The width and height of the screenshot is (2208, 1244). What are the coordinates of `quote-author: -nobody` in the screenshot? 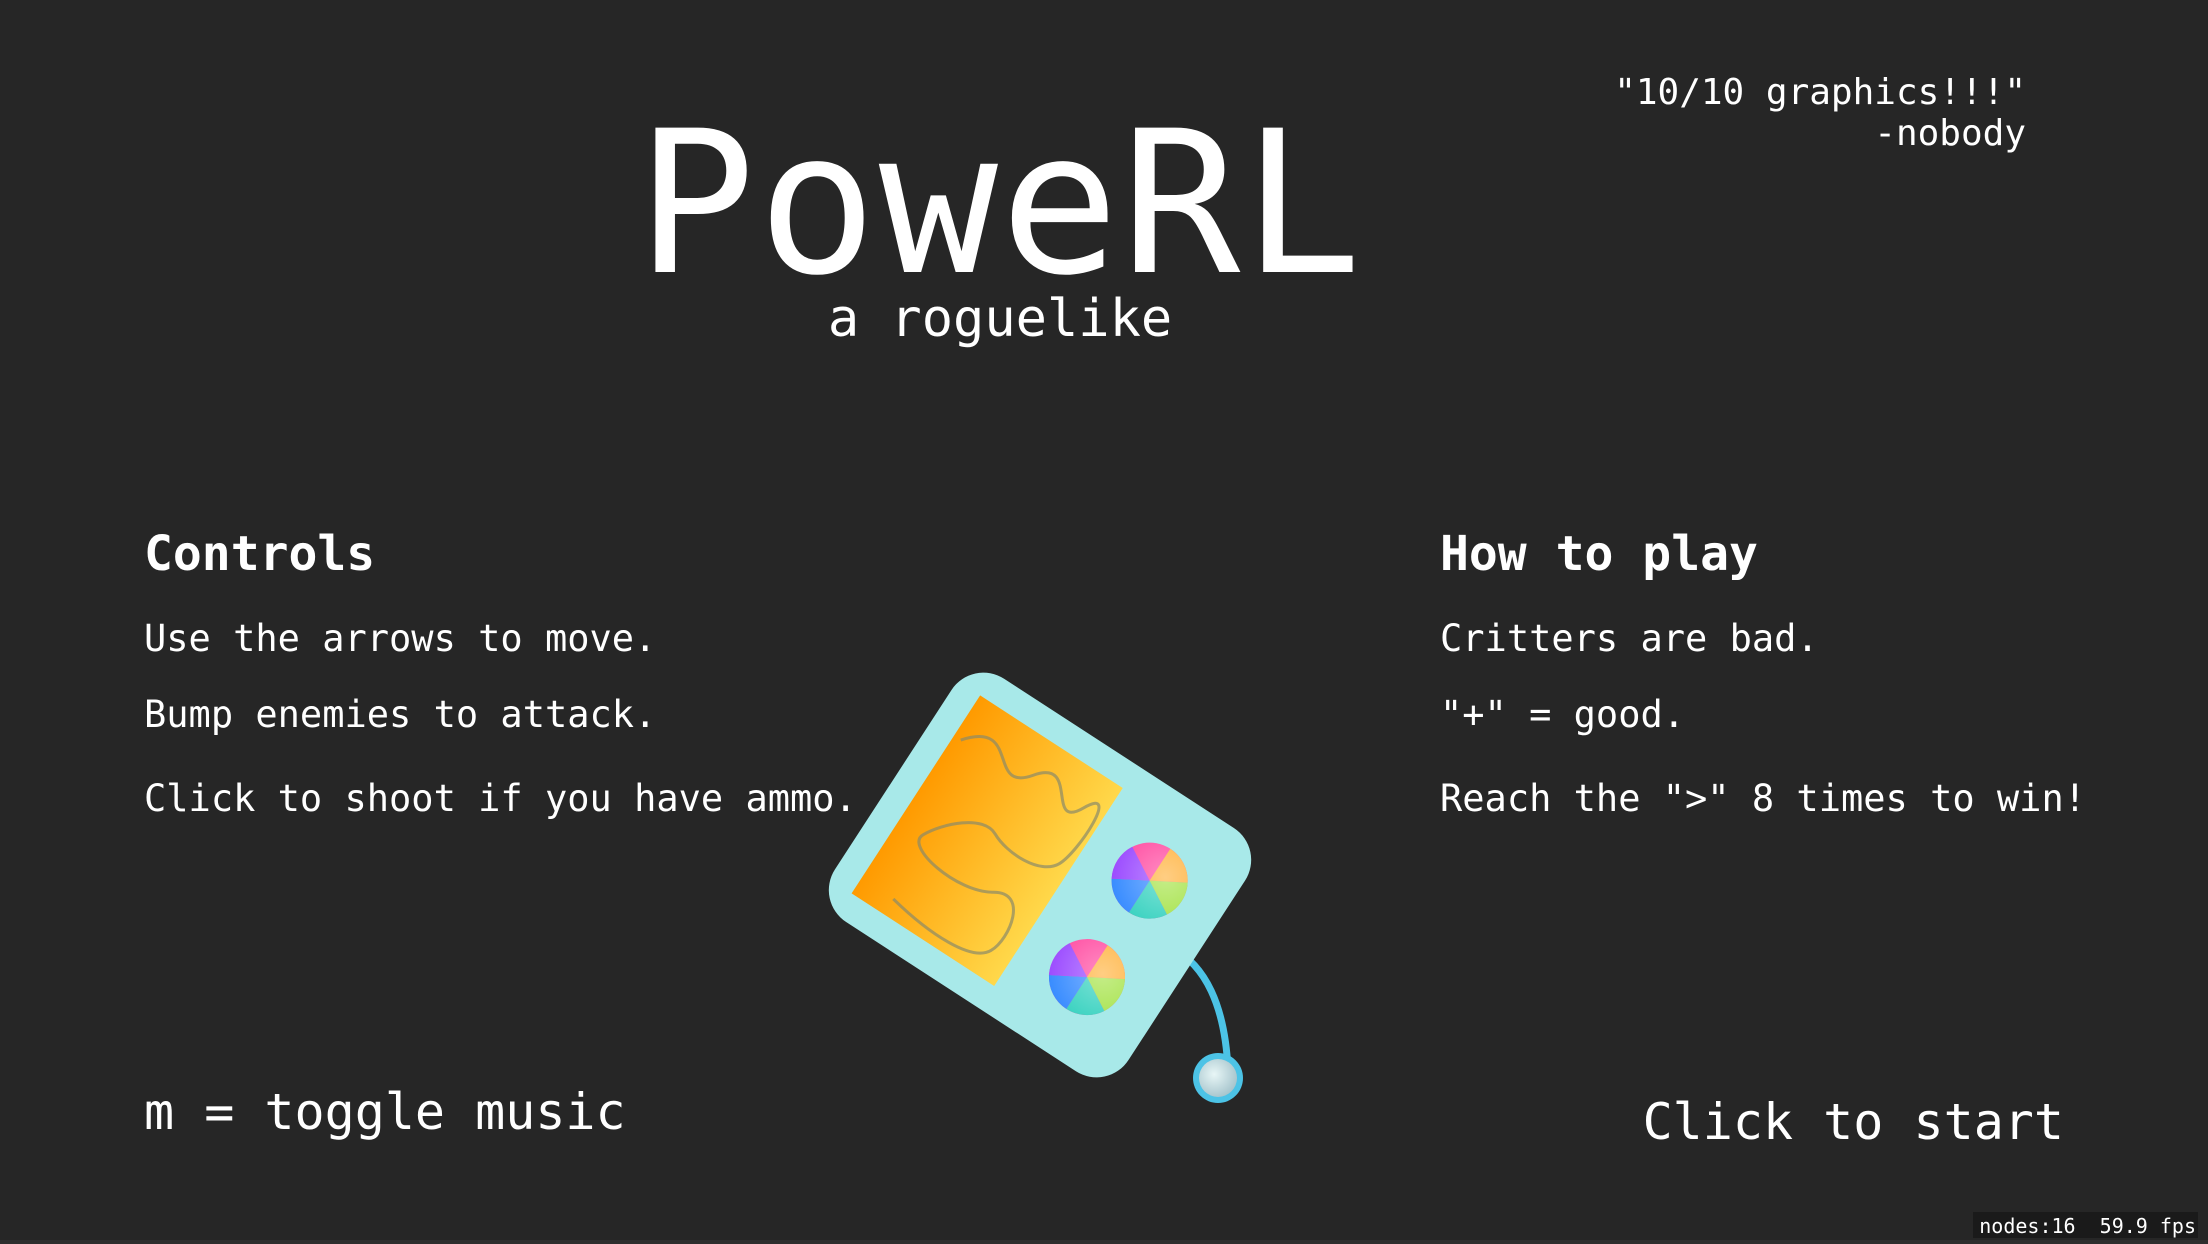 It's located at (1950, 133).